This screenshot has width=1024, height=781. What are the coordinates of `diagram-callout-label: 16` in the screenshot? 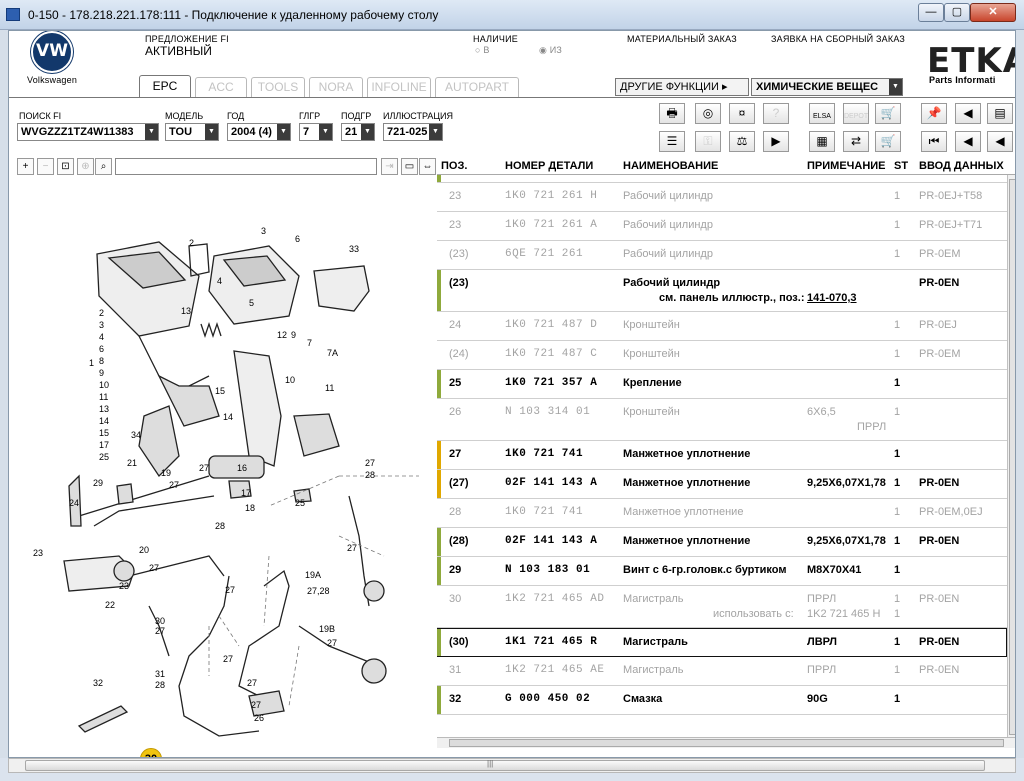 It's located at (242, 468).